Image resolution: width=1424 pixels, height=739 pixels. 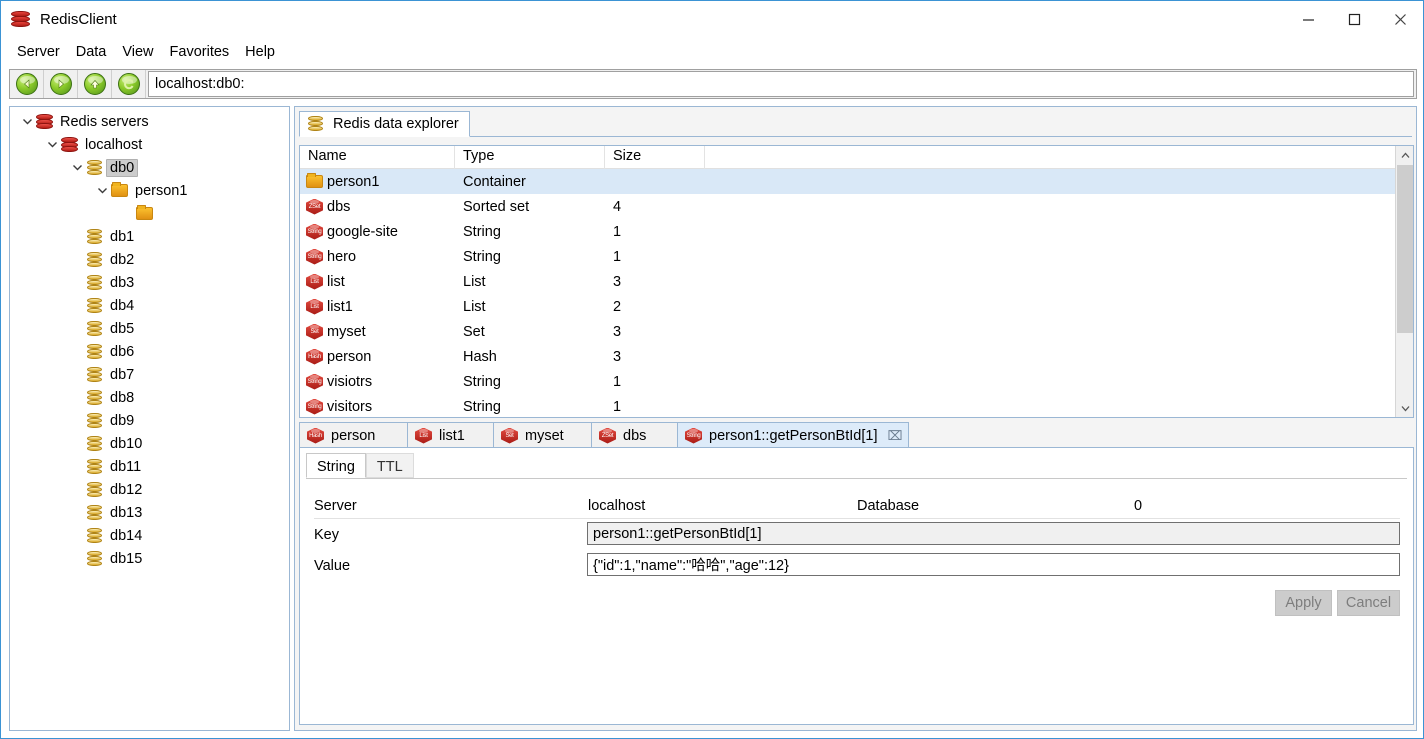 I want to click on table-row: List list List 3, so click(x=856, y=281).